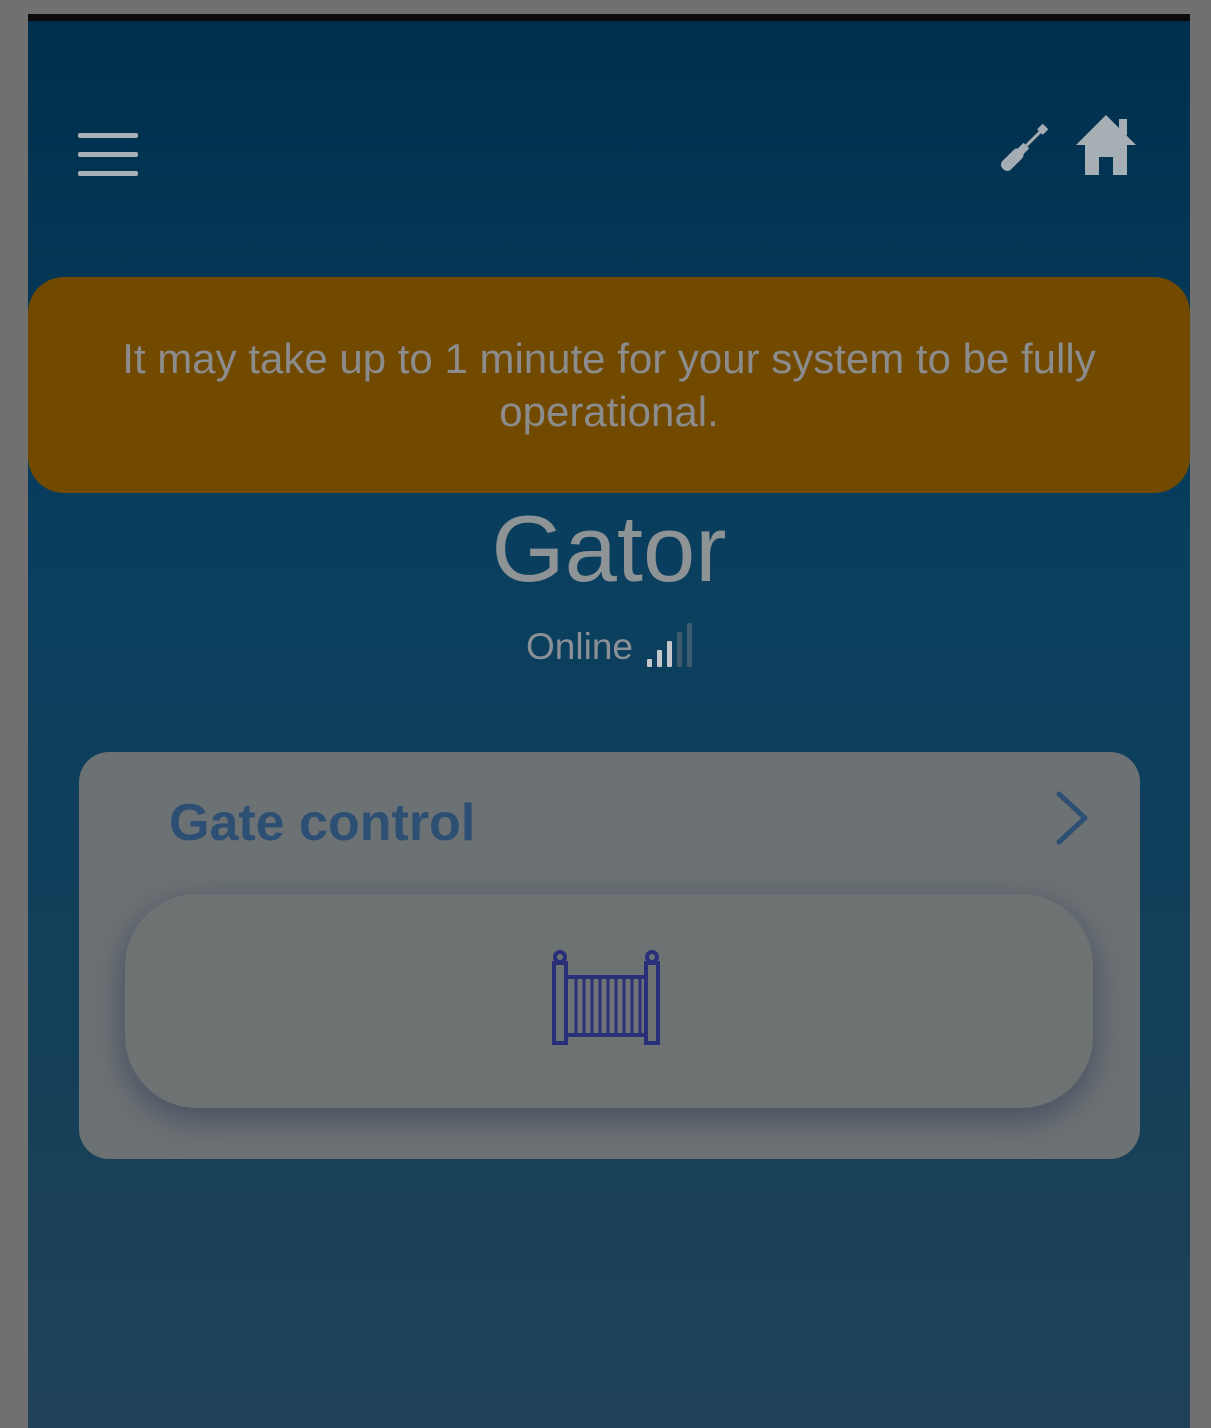 Image resolution: width=1211 pixels, height=1428 pixels. Describe the element at coordinates (108, 135) in the screenshot. I see `hamburger-menu-icon` at that location.